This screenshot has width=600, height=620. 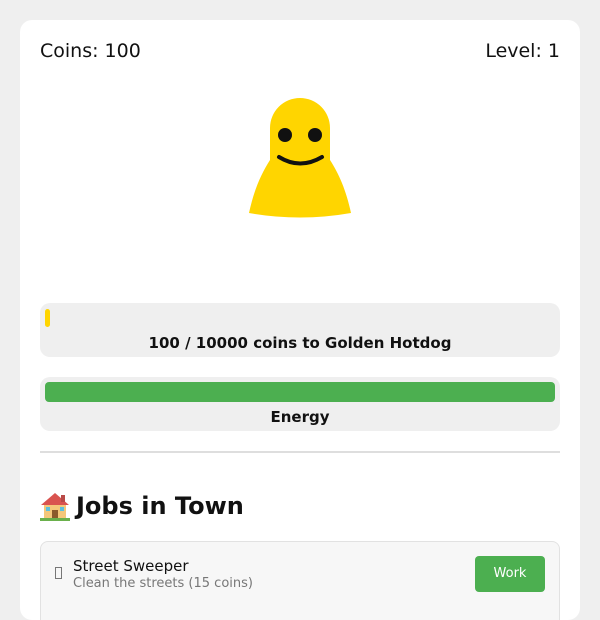 I want to click on character, so click(x=300, y=159).